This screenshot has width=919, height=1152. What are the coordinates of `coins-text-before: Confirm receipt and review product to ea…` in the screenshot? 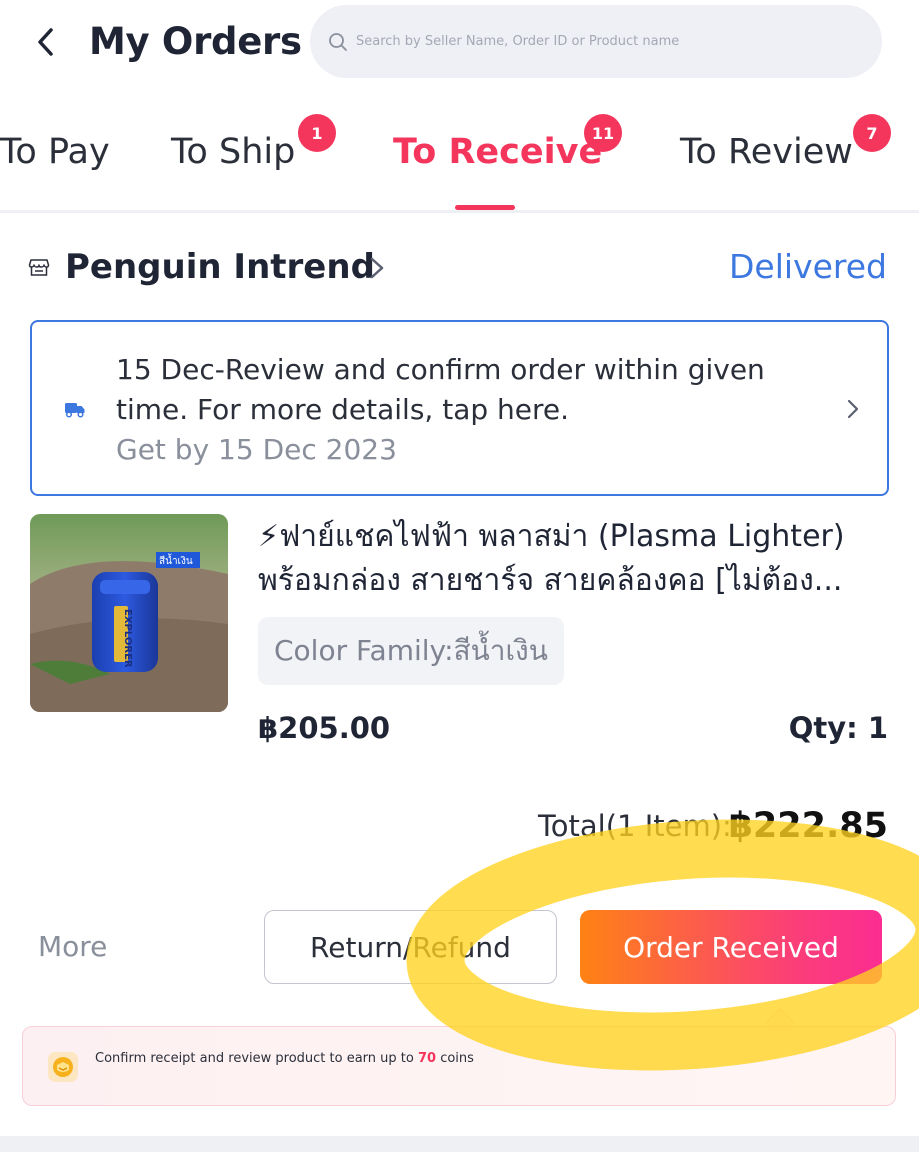 It's located at (256, 1058).